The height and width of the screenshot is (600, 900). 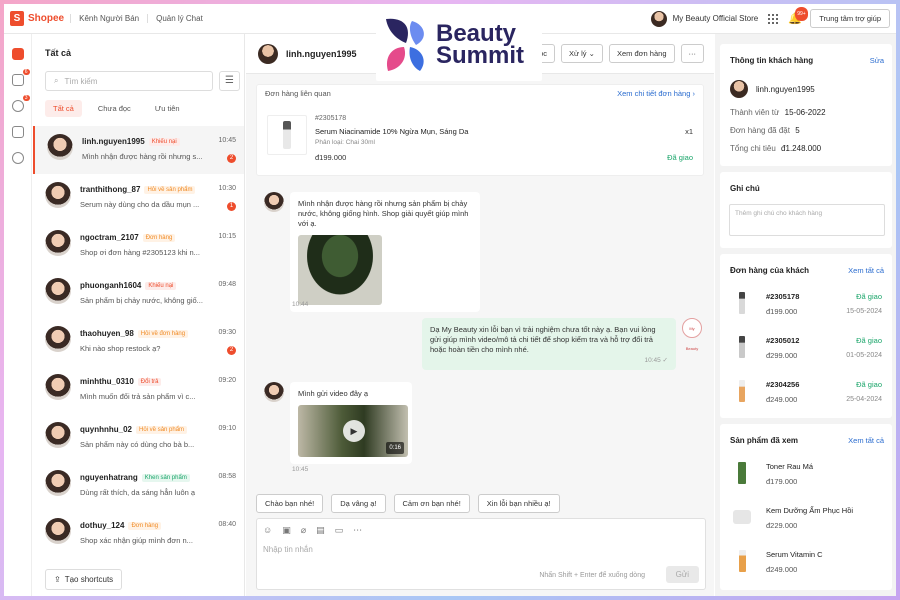 I want to click on order-detail-link: Xem chi tiết đơn hàng ›, so click(x=656, y=93).